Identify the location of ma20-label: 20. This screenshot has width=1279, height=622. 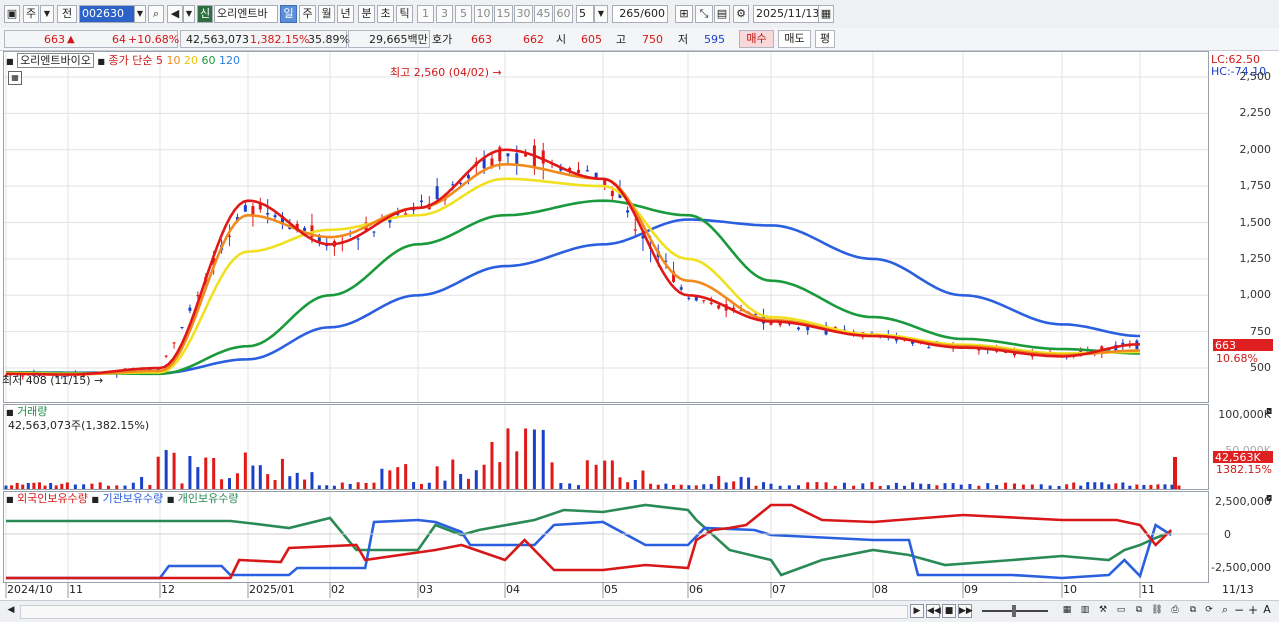
(191, 60).